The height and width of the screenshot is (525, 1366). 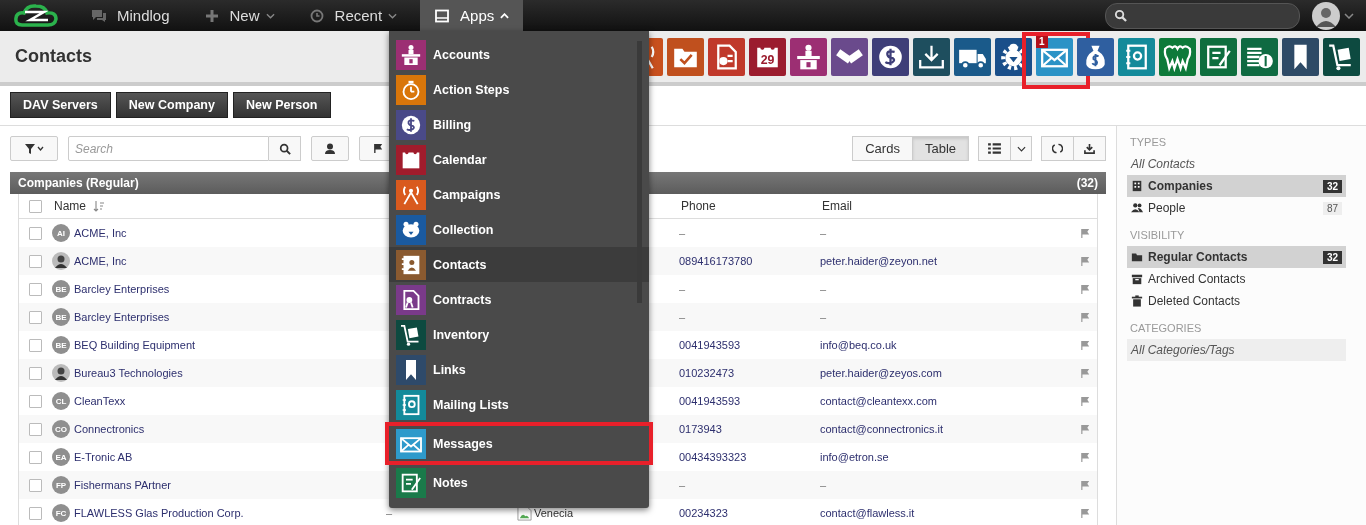 I want to click on refresh-icon, so click(x=1057, y=148).